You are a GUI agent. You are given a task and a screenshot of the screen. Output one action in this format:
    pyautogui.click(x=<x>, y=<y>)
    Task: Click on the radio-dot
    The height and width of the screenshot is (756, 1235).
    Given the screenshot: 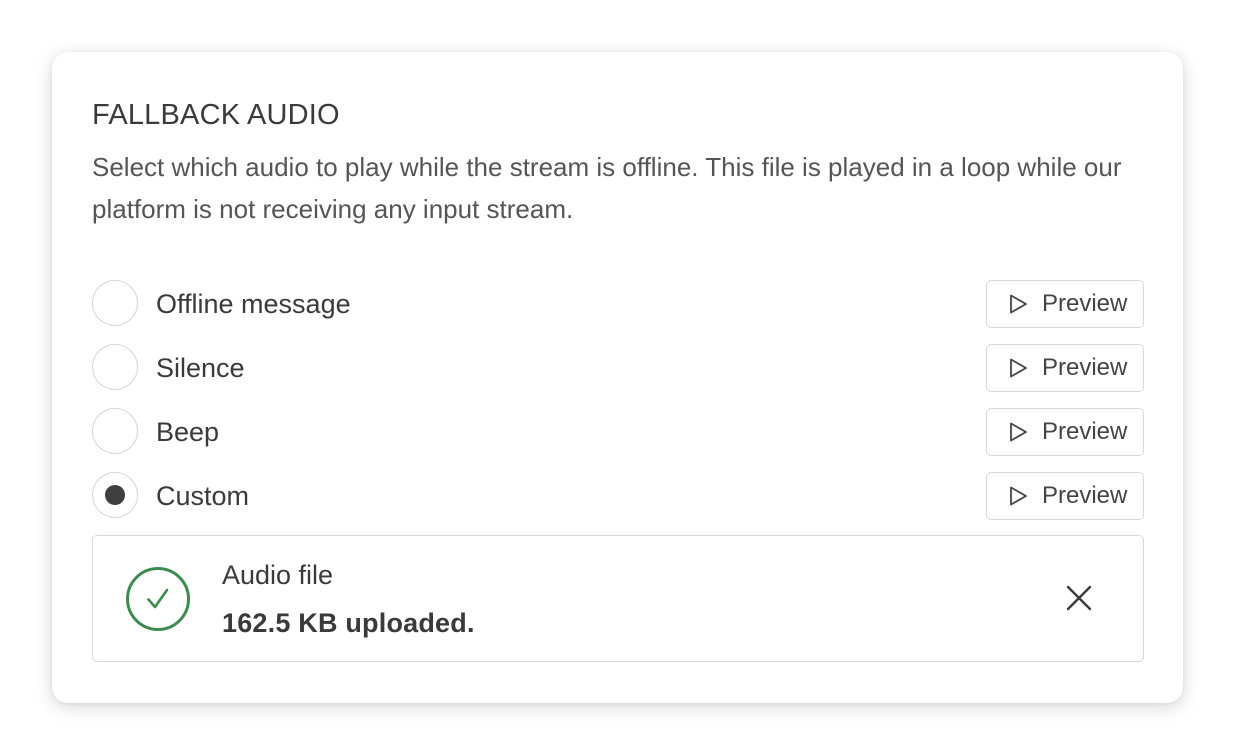 What is the action you would take?
    pyautogui.click(x=115, y=495)
    